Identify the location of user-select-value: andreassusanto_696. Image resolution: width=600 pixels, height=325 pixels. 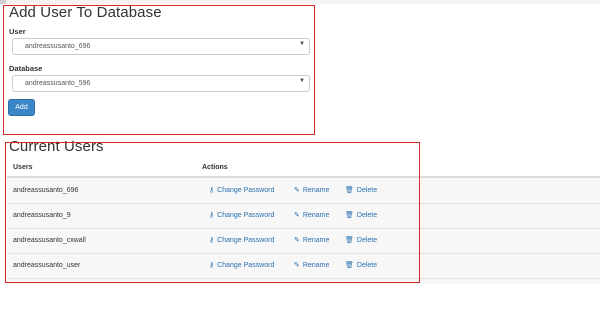
(58, 46).